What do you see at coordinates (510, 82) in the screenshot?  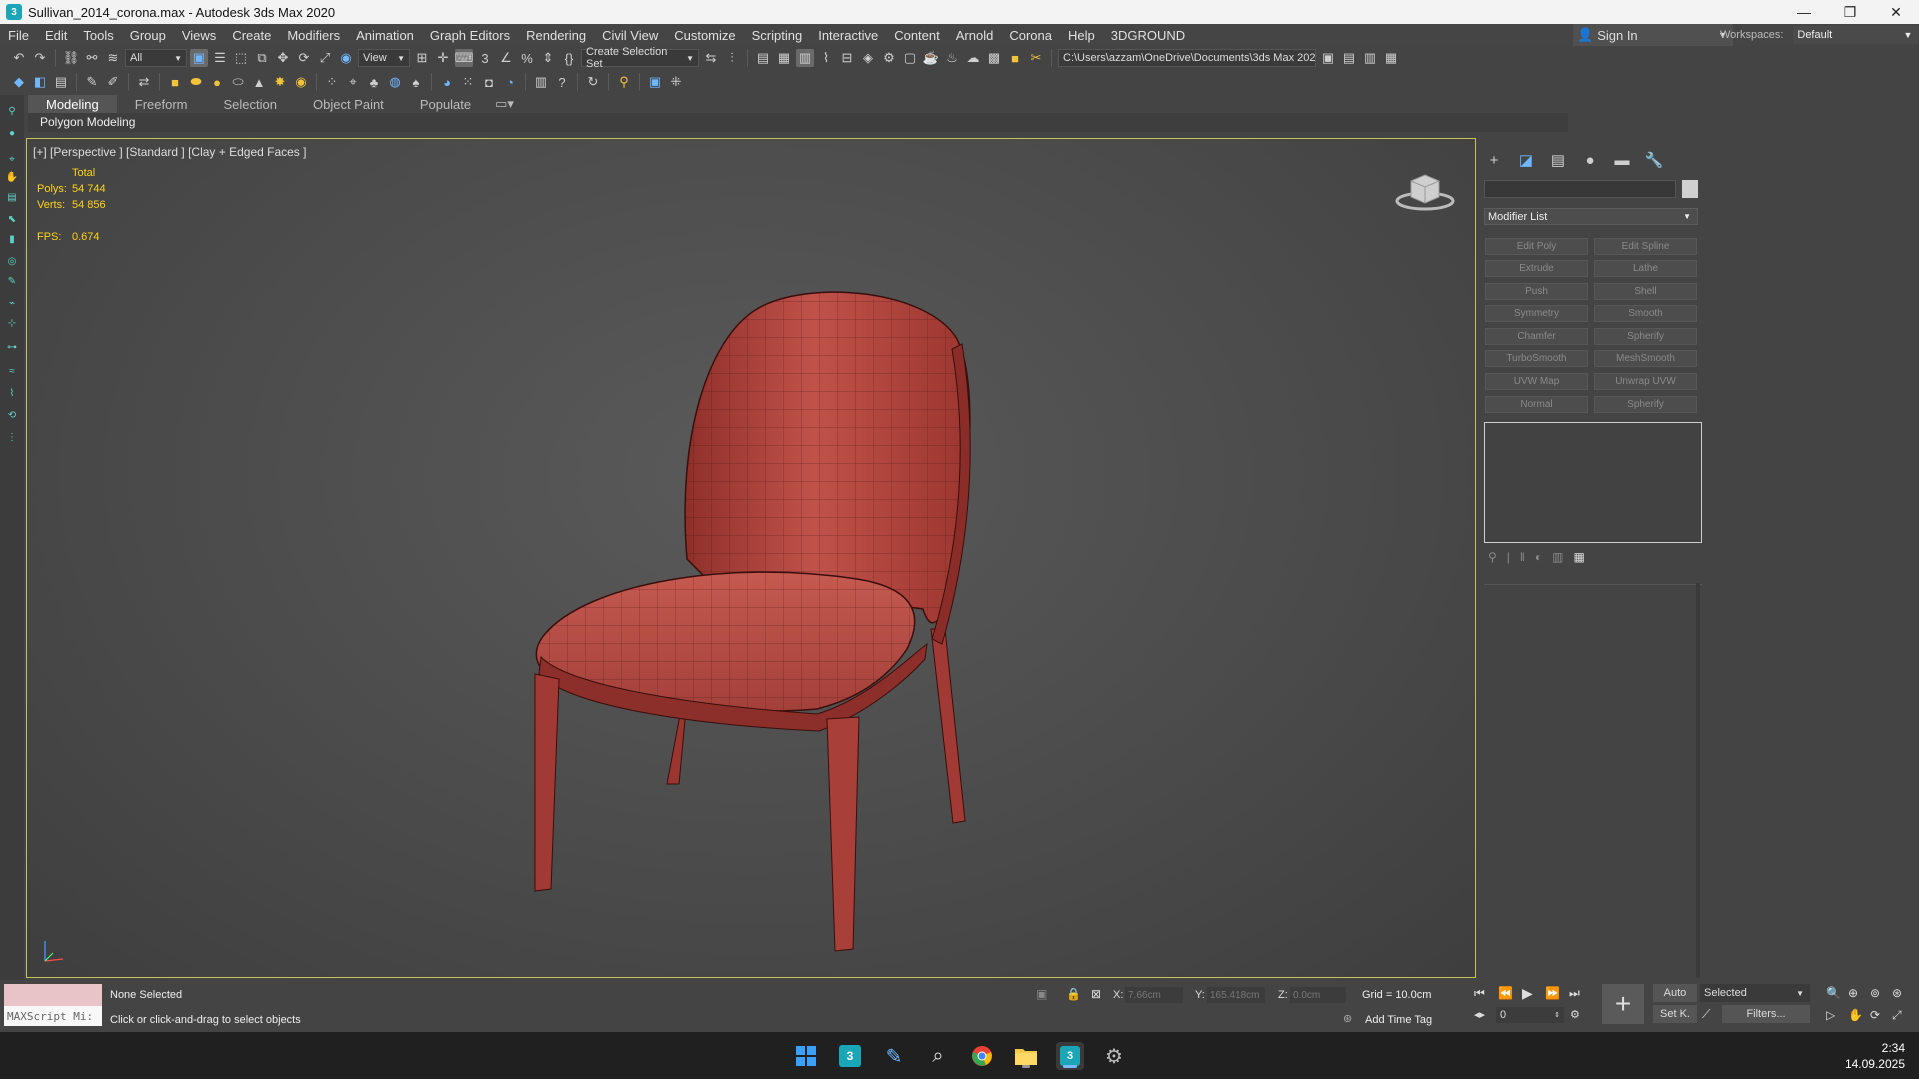 I see `texture-icon: ◔` at bounding box center [510, 82].